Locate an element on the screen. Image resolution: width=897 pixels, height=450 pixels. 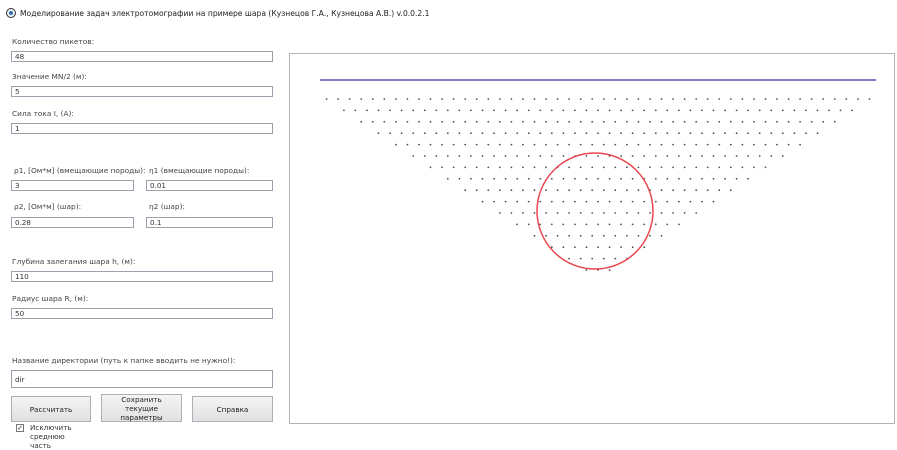
checkbox-check-icon: ✓ is located at coordinates (20, 428).